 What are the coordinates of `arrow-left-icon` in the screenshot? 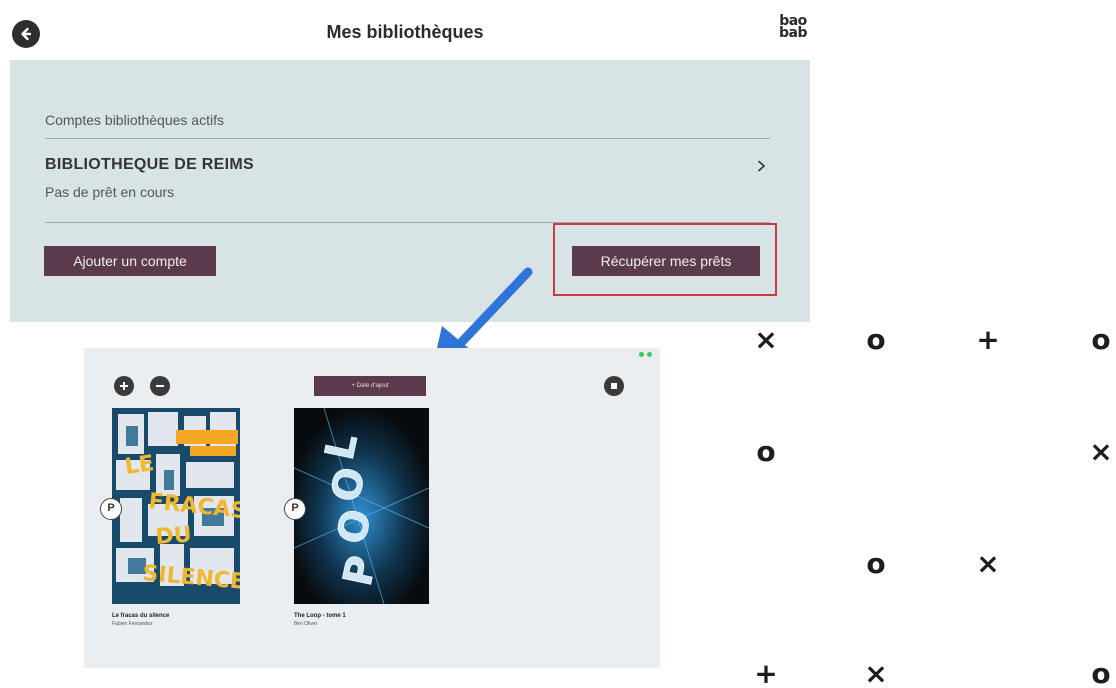 It's located at (26, 34).